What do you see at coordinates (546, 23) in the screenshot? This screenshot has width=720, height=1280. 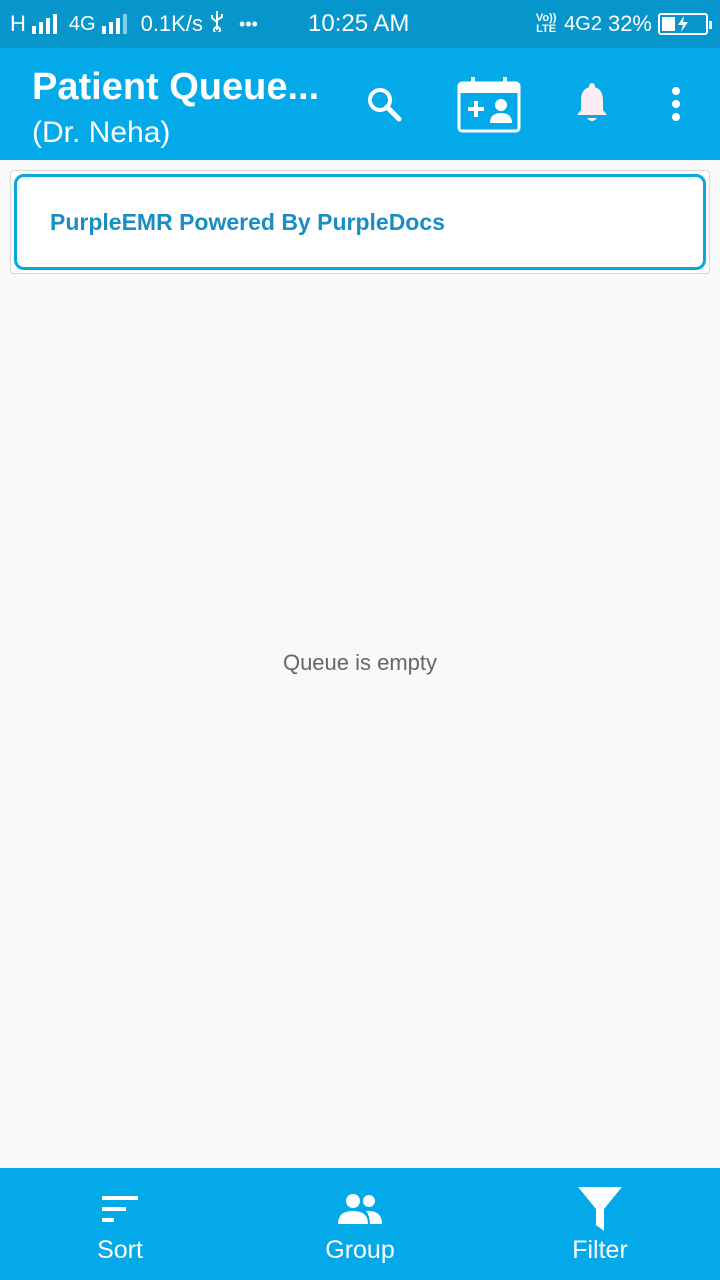 I see `volte-icon: Vo)) LTE` at bounding box center [546, 23].